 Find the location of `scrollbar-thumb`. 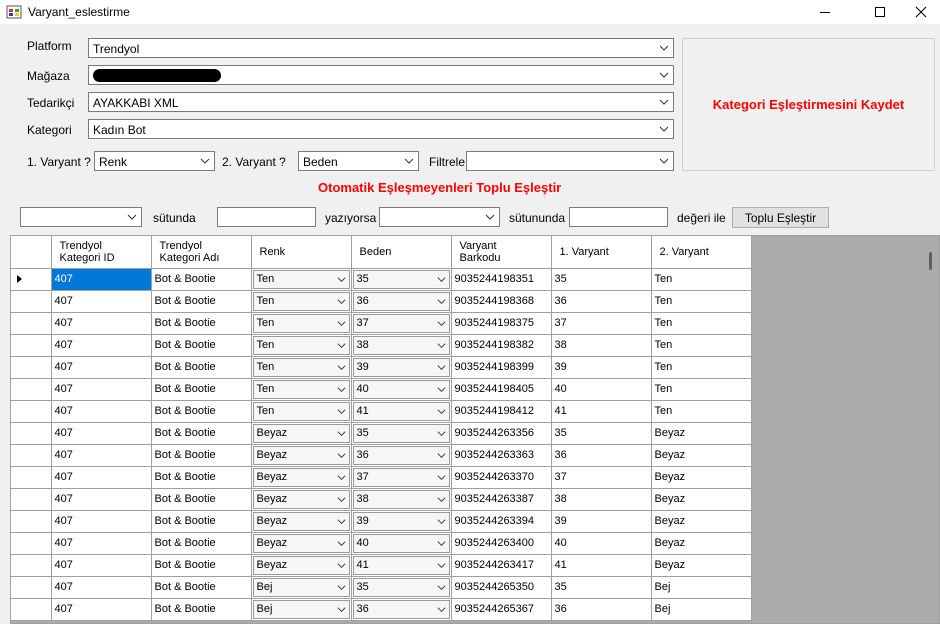

scrollbar-thumb is located at coordinates (930, 261).